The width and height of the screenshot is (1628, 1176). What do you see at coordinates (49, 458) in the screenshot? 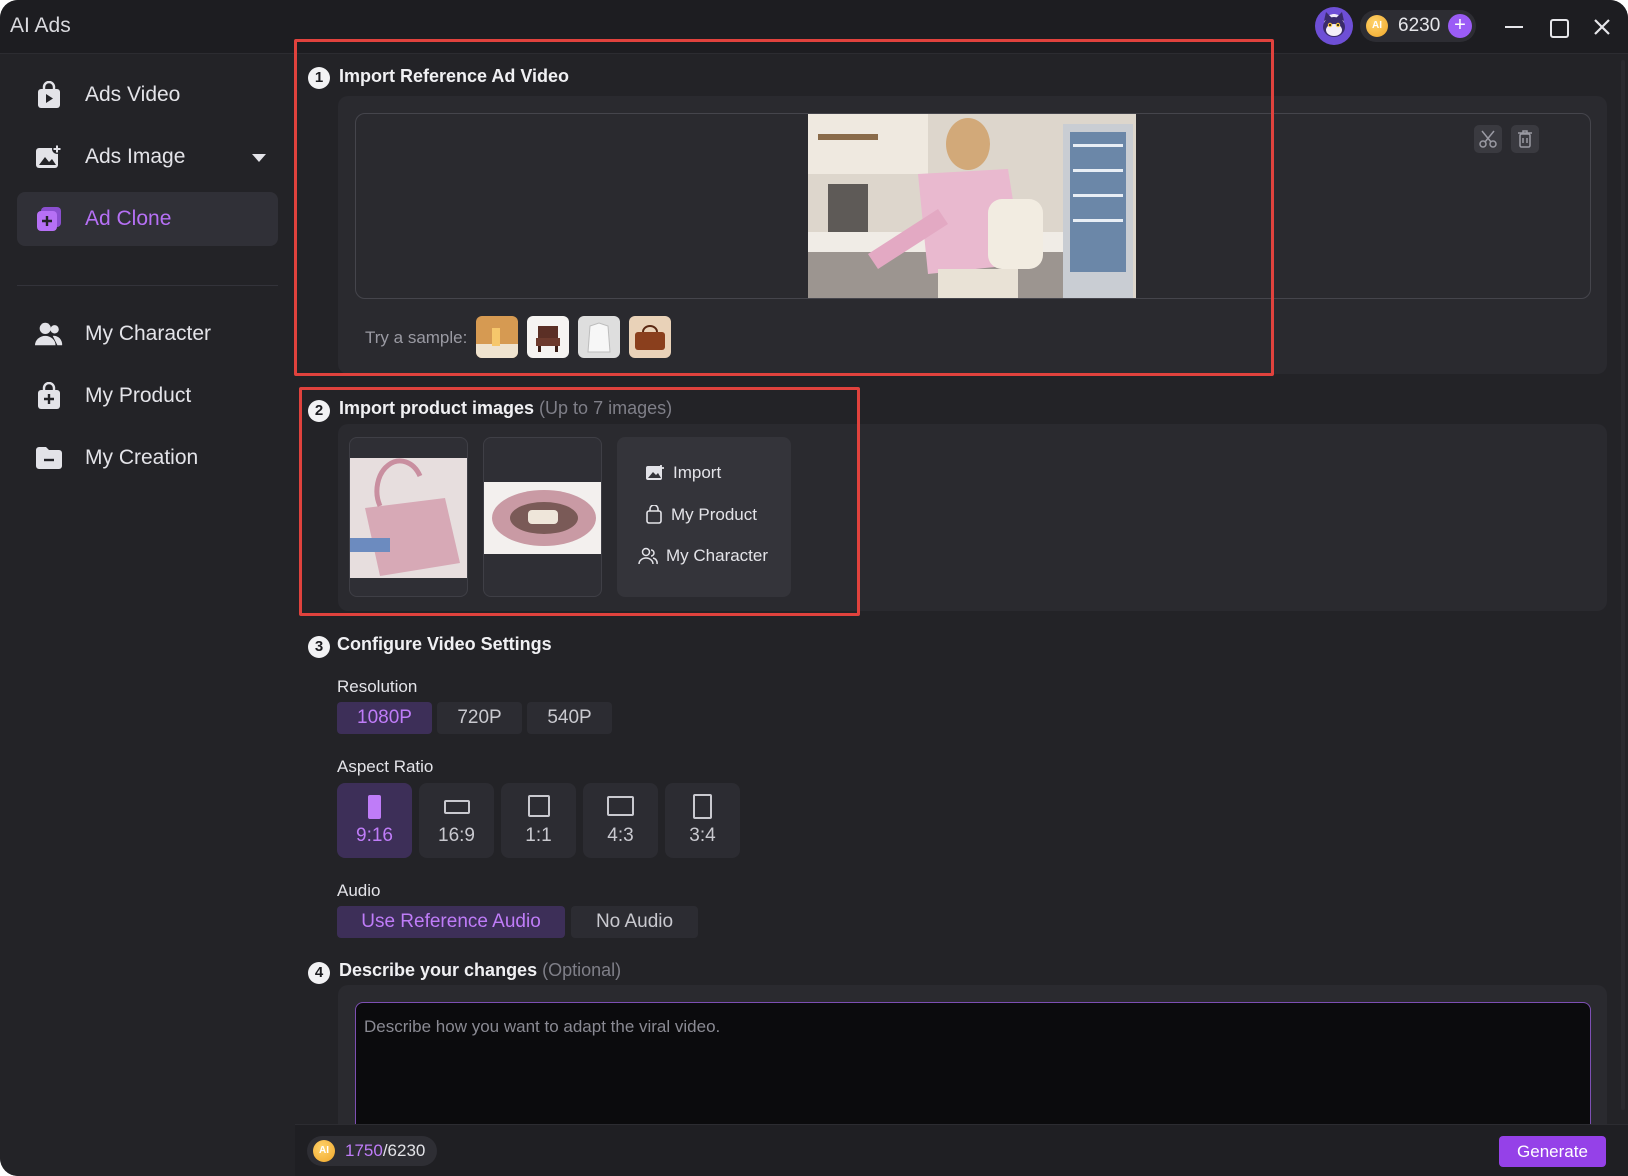
I see `folder-icon` at bounding box center [49, 458].